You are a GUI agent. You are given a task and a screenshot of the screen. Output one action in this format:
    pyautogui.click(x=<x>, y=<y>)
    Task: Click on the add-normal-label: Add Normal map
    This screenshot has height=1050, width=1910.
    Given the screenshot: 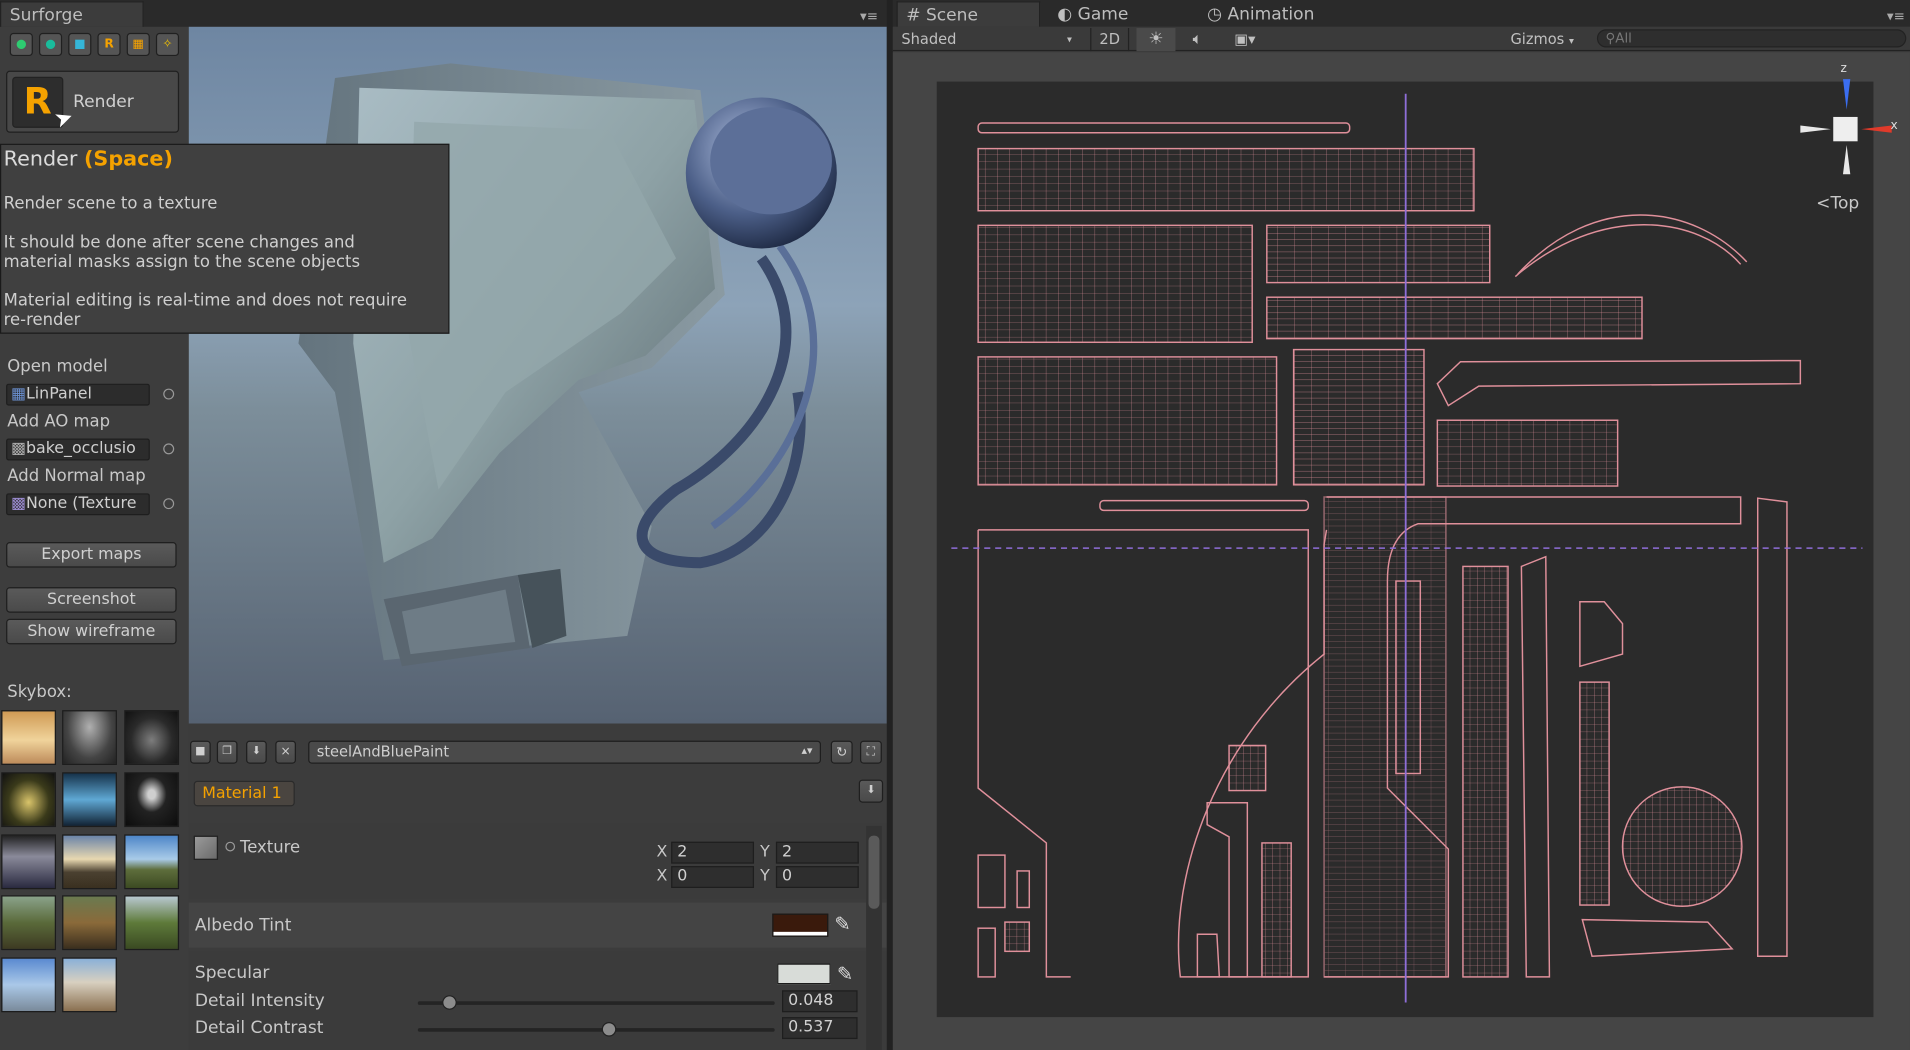 What is the action you would take?
    pyautogui.click(x=76, y=476)
    